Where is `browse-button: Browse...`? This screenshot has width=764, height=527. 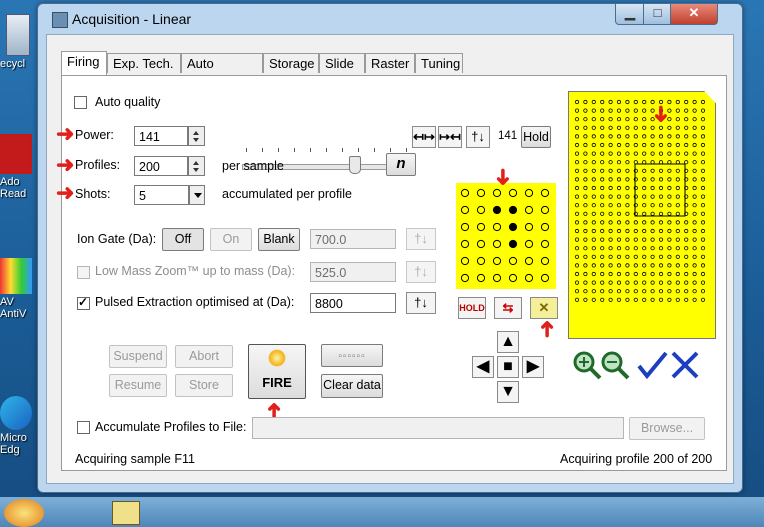
browse-button: Browse... is located at coordinates (667, 428).